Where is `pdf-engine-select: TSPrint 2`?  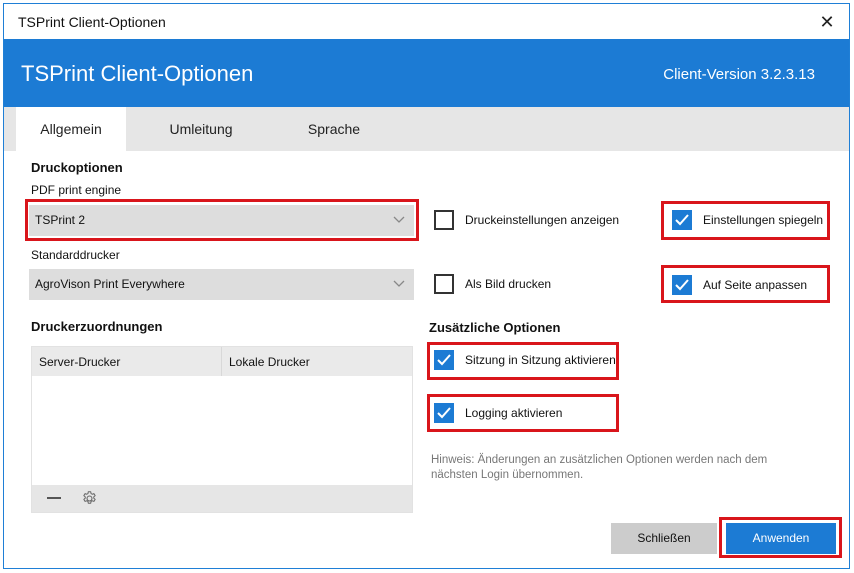
pdf-engine-select: TSPrint 2 is located at coordinates (221, 220).